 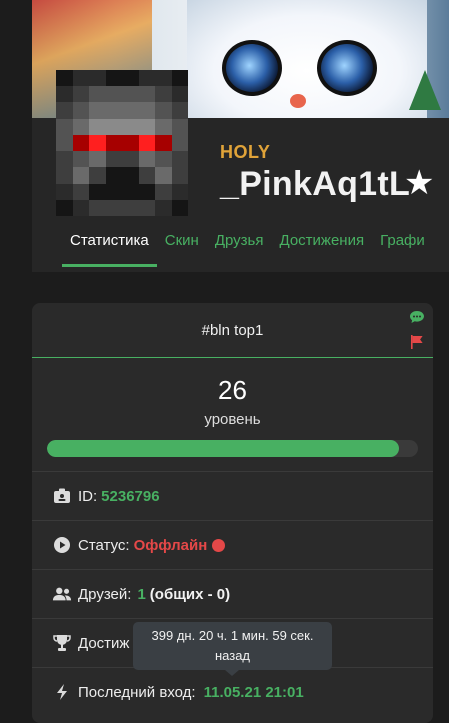 I want to click on id-card-icon, so click(x=62, y=496).